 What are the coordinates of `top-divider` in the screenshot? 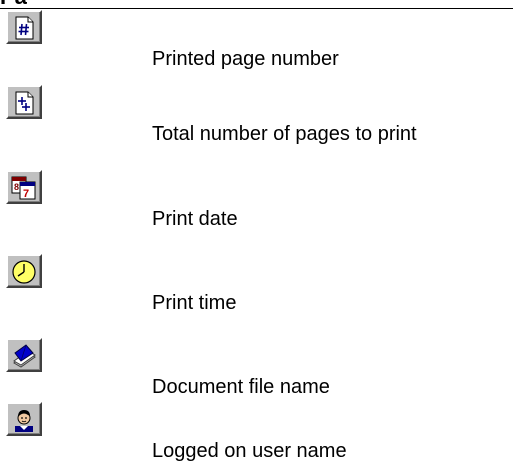 It's located at (256, 8).